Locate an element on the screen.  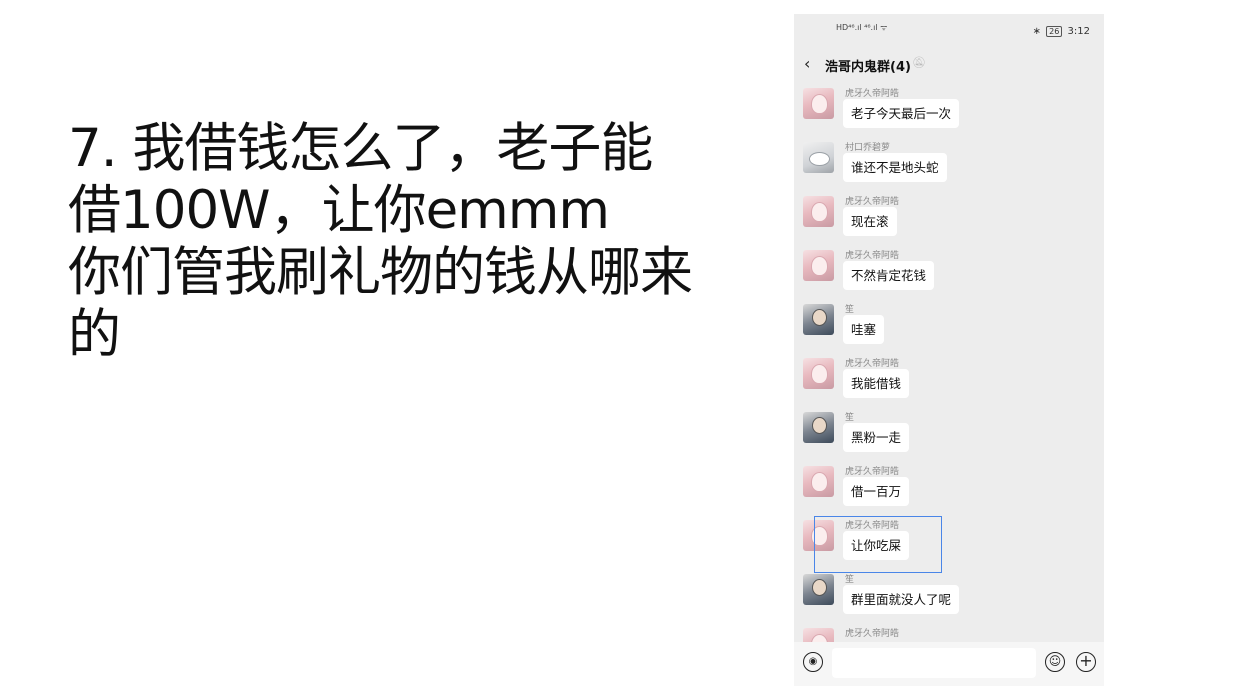
message-row: 笙 黑粉一走 is located at coordinates (949, 431).